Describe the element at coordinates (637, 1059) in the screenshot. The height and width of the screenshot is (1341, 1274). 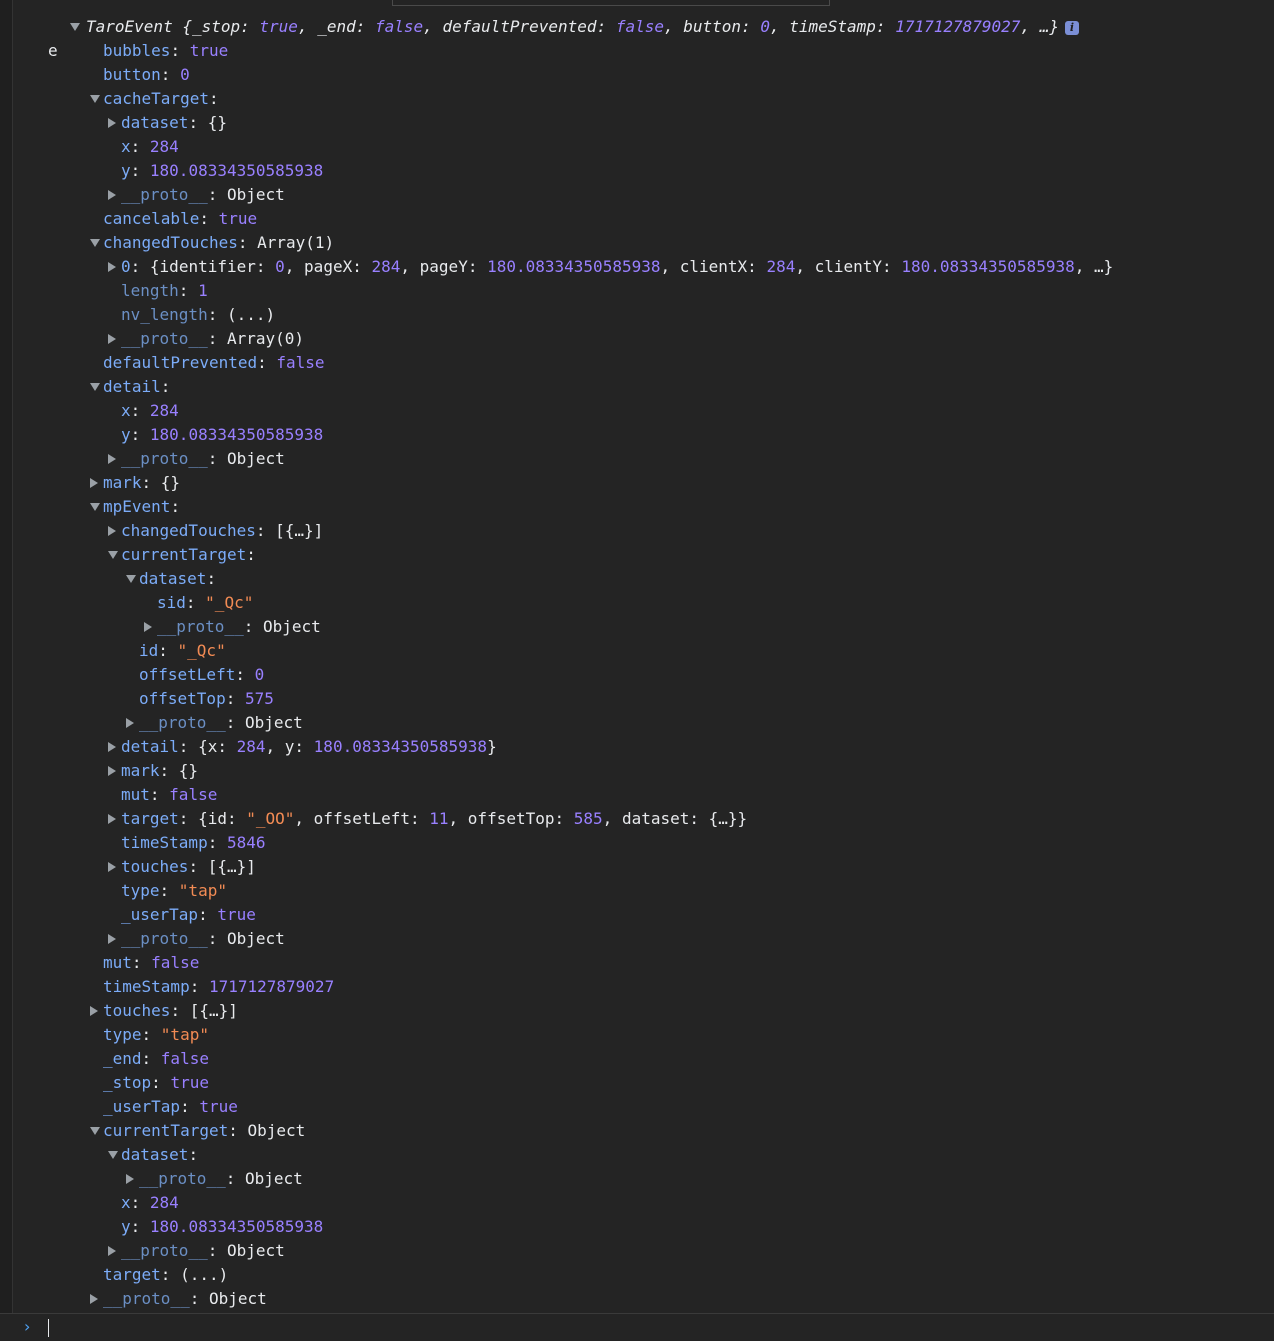
I see `property-row-end: _end: false` at that location.